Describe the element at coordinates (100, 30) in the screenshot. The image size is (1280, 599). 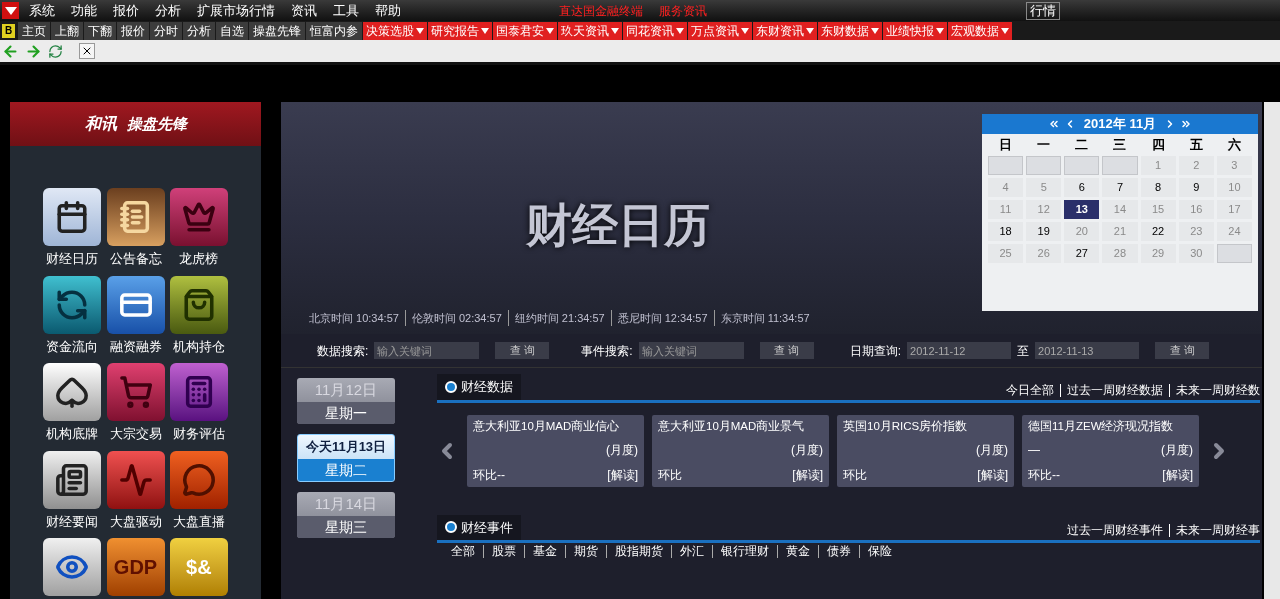
I see `toolbar-button: 下翻` at that location.